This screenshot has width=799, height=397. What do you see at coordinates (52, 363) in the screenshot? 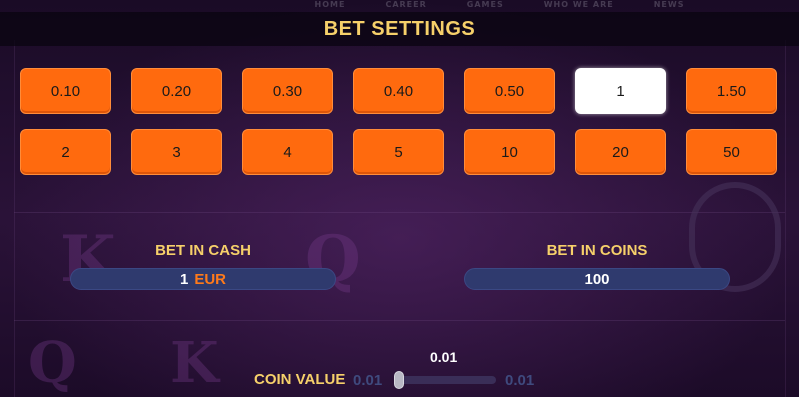
I see `reel-symbol-q: Q` at bounding box center [52, 363].